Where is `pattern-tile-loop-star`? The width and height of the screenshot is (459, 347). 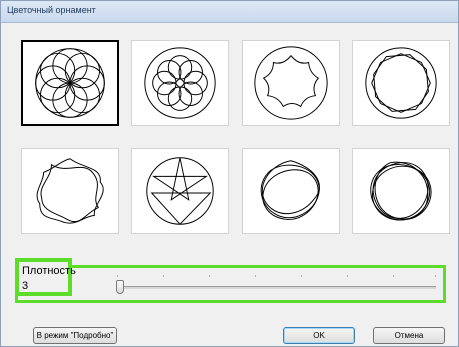 pattern-tile-loop-star is located at coordinates (291, 191).